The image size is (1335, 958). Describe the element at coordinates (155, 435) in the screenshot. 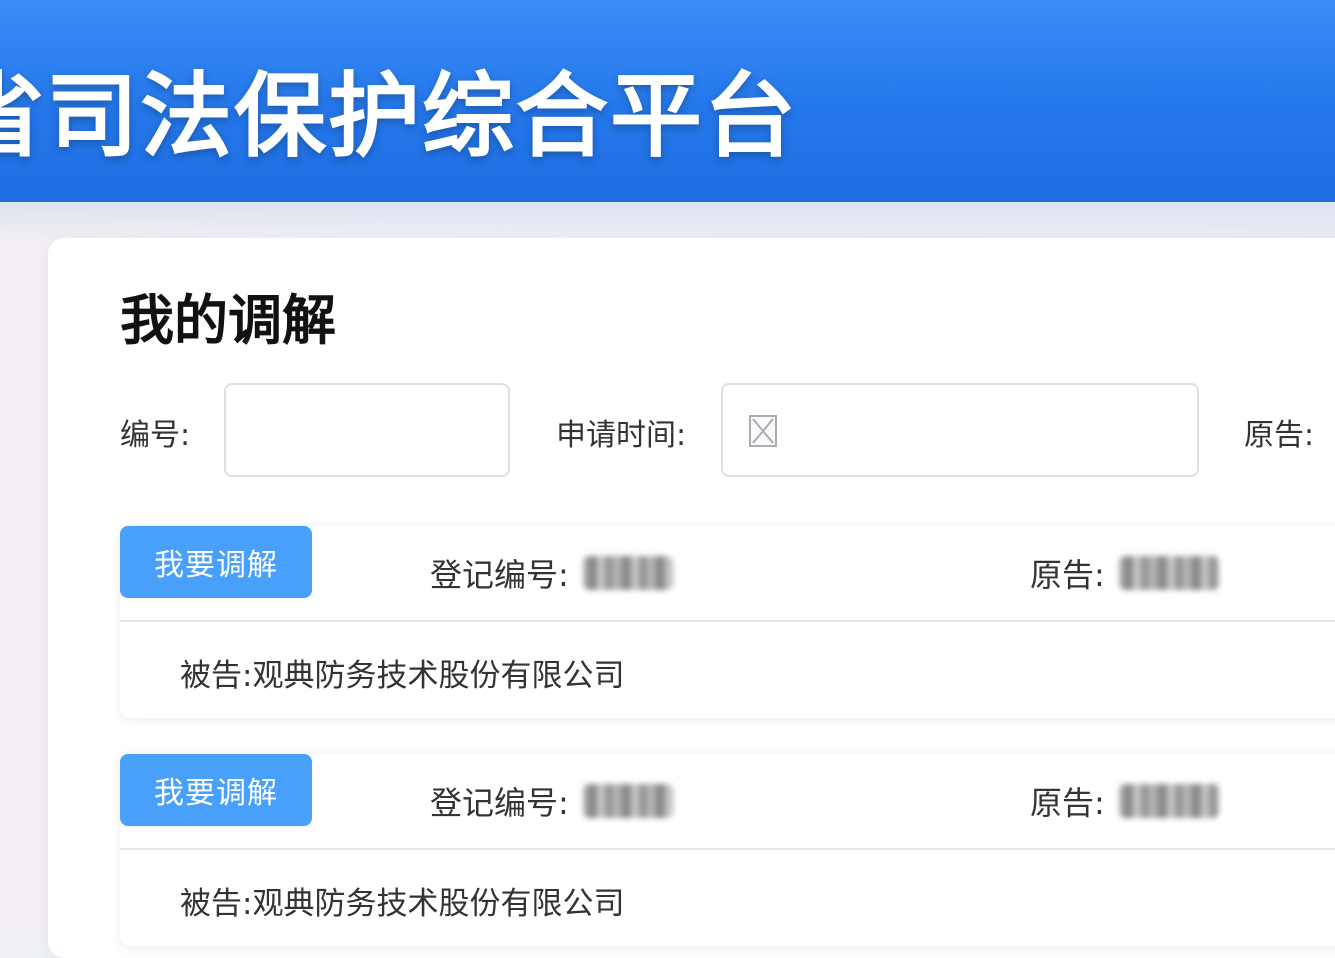

I see `number-filter-label: 编号:` at that location.